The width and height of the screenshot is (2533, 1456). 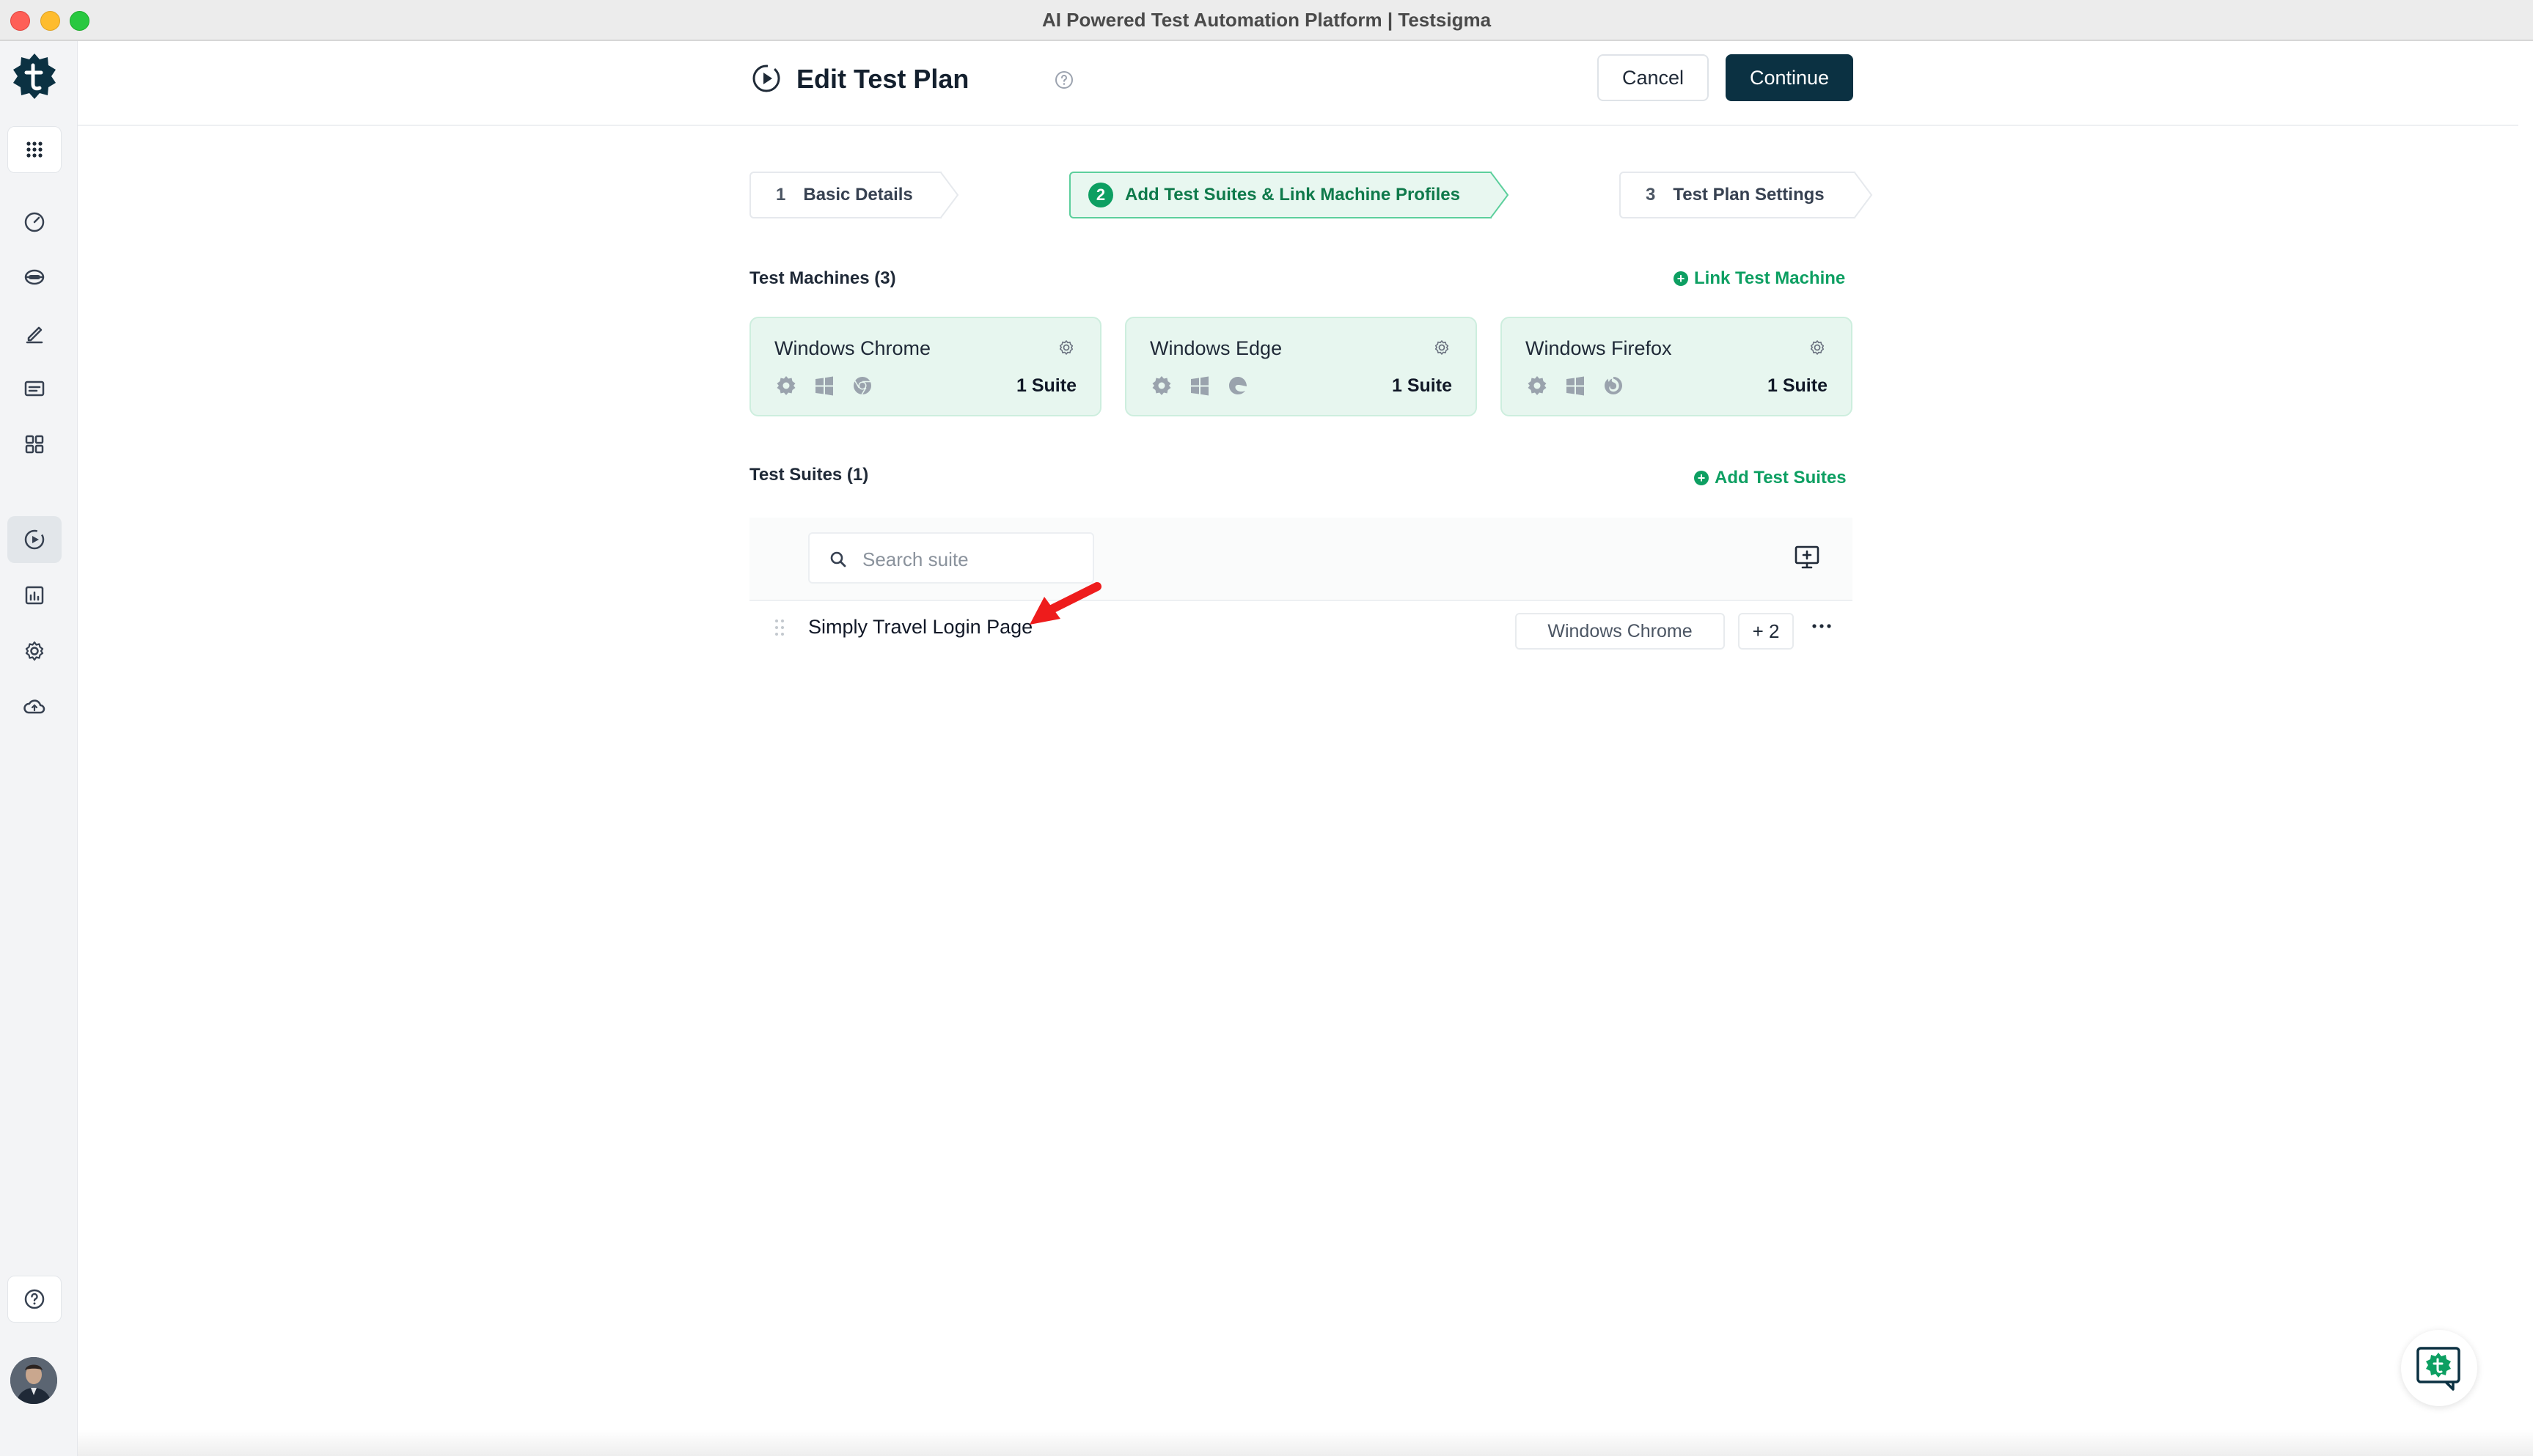 I want to click on folder-icon, so click(x=35, y=388).